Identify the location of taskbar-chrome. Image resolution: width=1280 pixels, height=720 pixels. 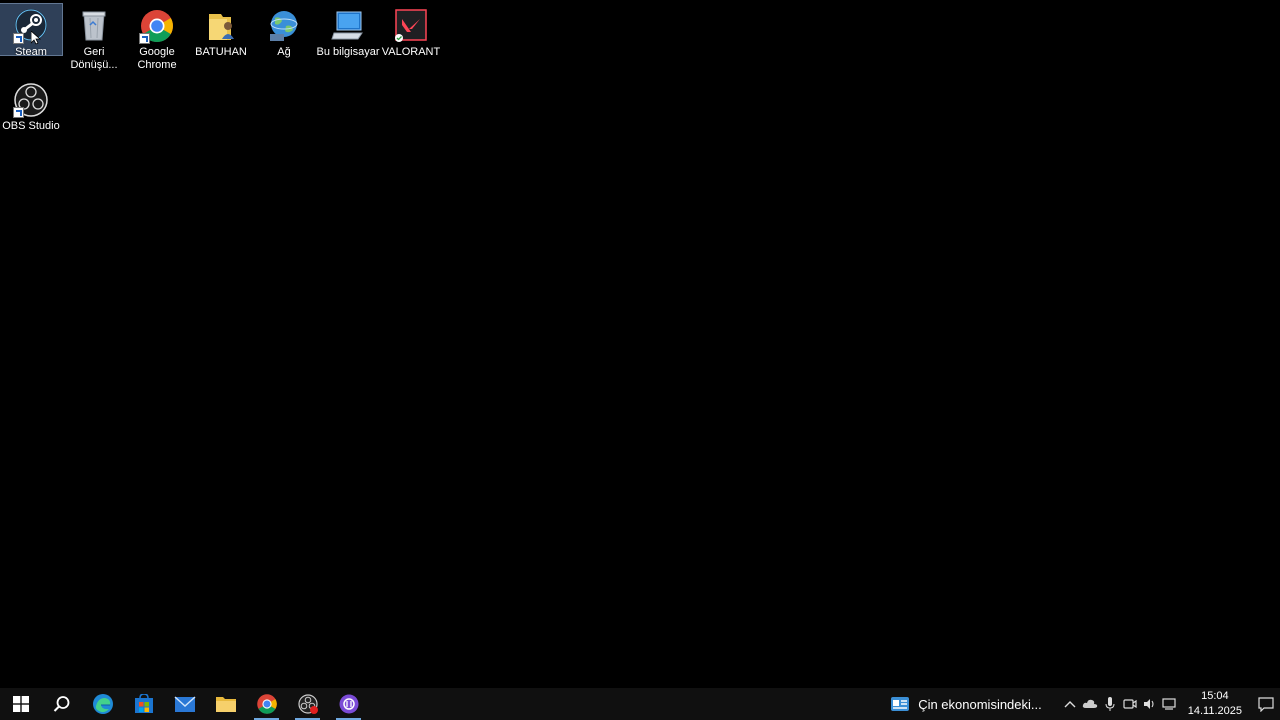
(266, 704).